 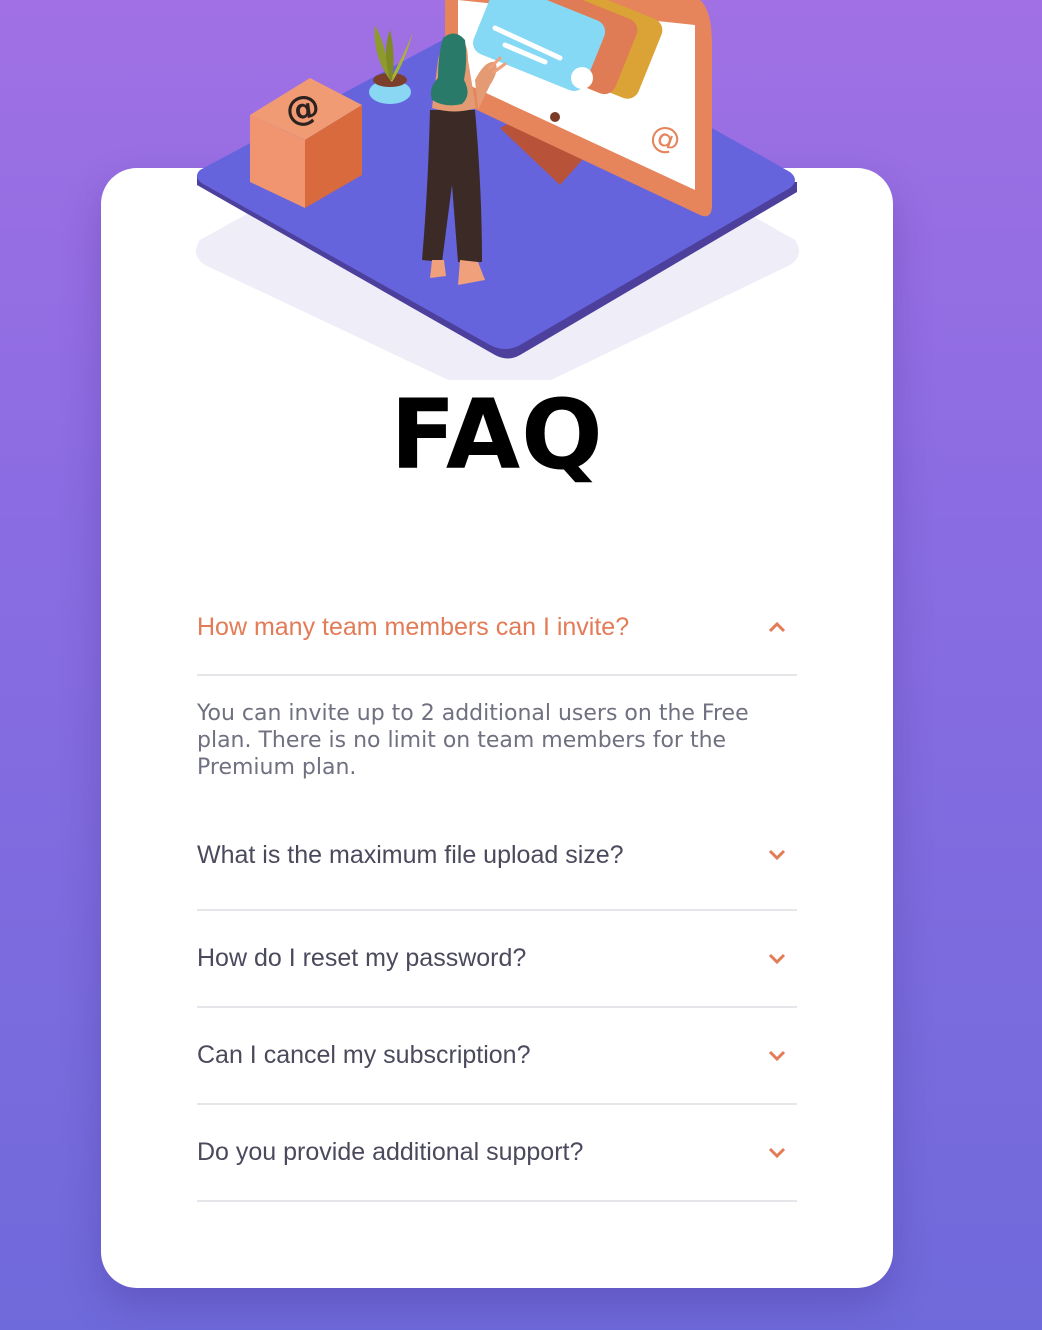 What do you see at coordinates (390, 1152) in the screenshot?
I see `faq-question-text: Do you provide additional support?` at bounding box center [390, 1152].